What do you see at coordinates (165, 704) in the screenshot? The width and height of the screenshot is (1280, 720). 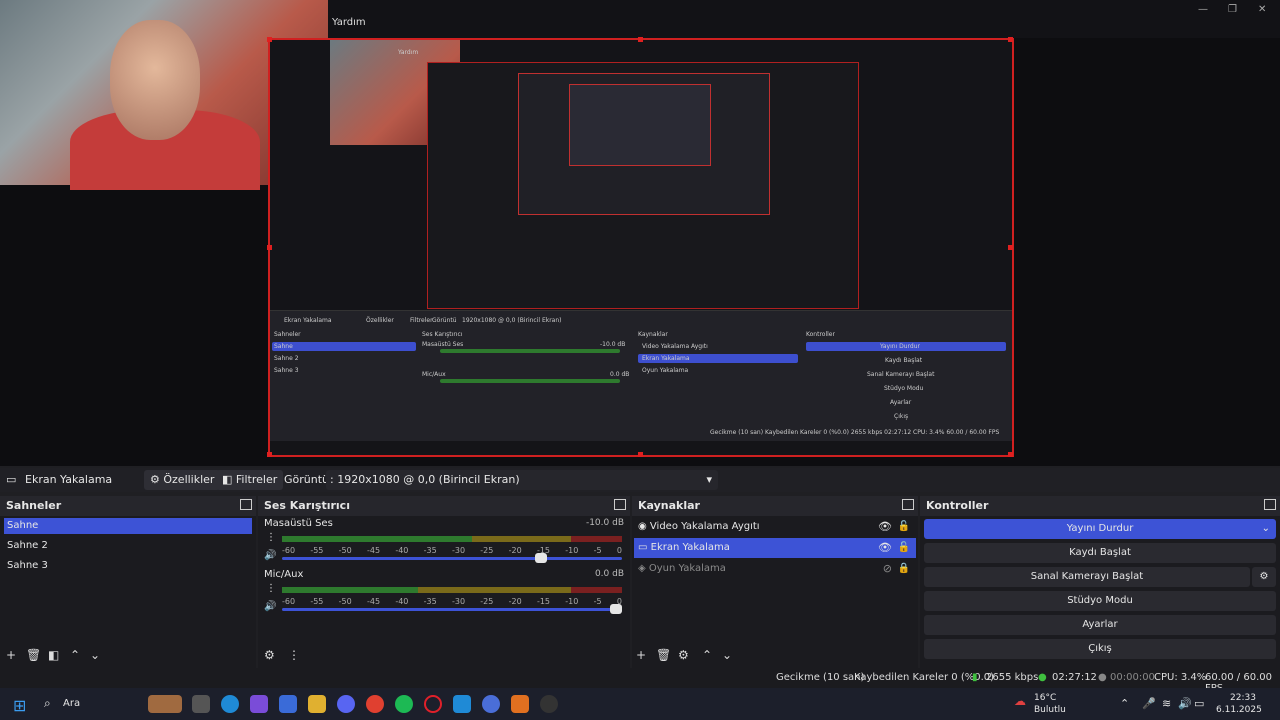 I see `widget-avatars-icon` at bounding box center [165, 704].